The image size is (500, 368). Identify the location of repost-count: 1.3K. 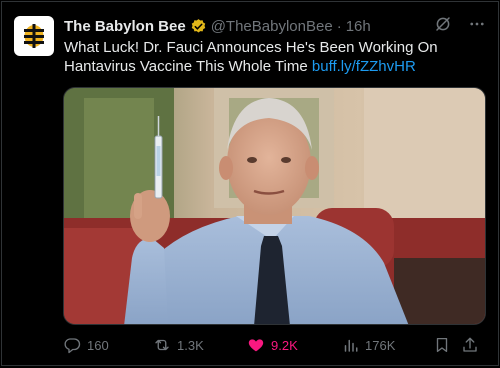
(190, 345).